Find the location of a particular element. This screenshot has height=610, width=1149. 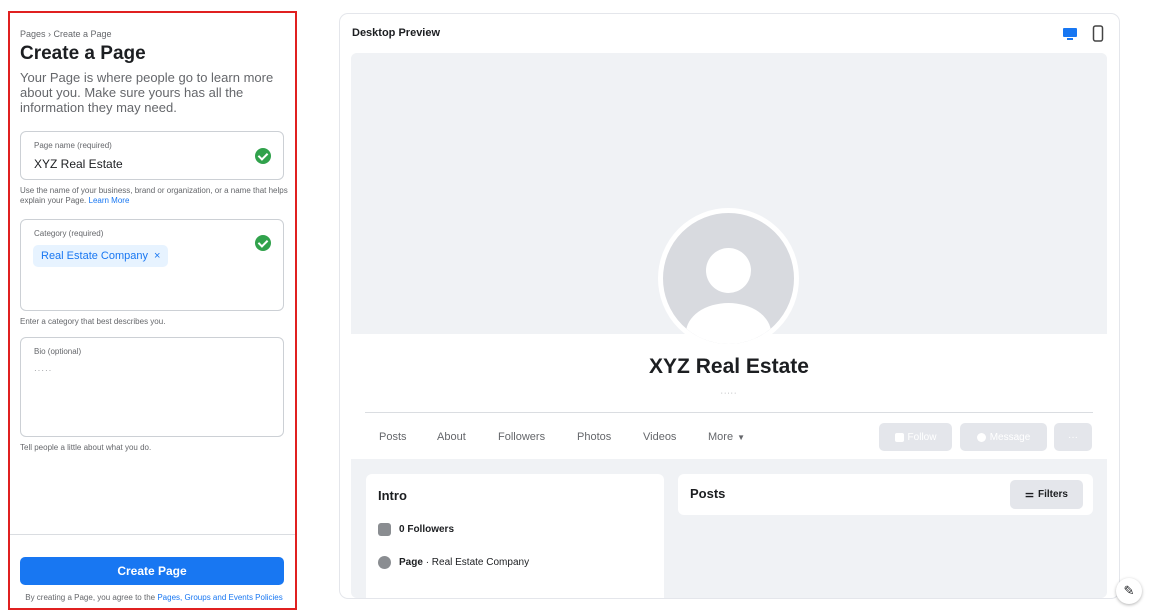

caret-down-icon: ▼ is located at coordinates (741, 437).